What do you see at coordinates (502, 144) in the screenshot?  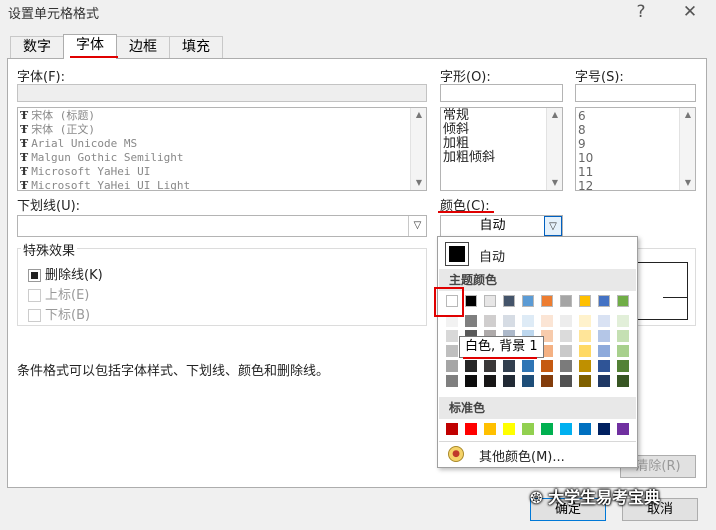 I see `style-list-item: 加粗` at bounding box center [502, 144].